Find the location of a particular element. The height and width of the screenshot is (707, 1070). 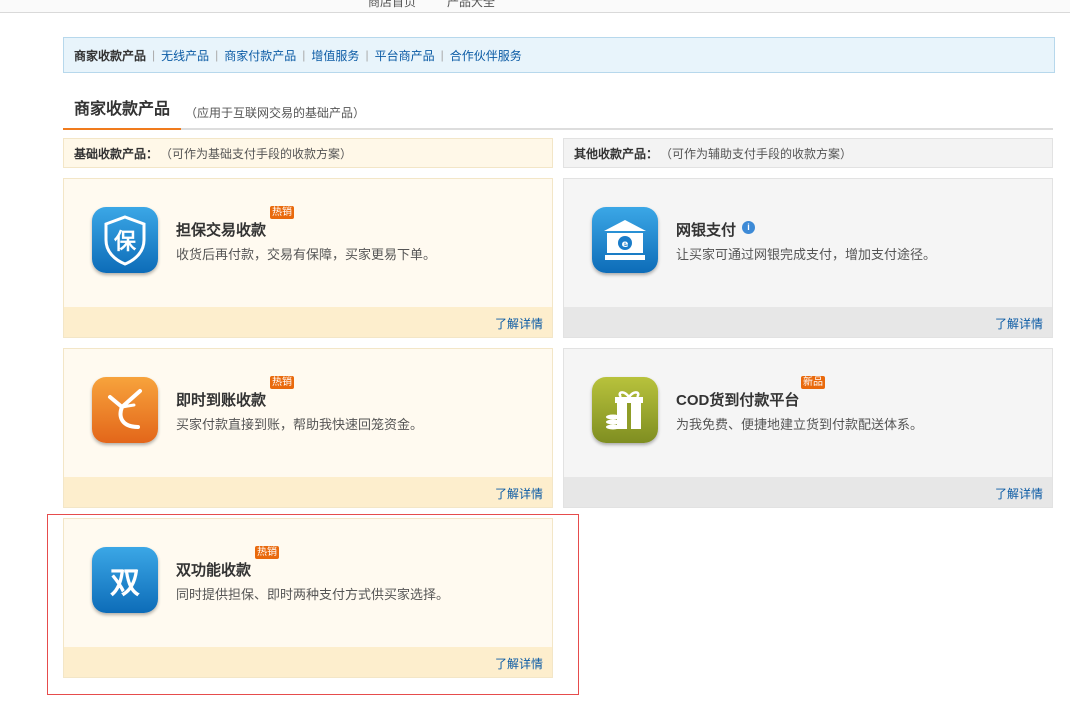

card-title: 担保交易收款 is located at coordinates (221, 229).